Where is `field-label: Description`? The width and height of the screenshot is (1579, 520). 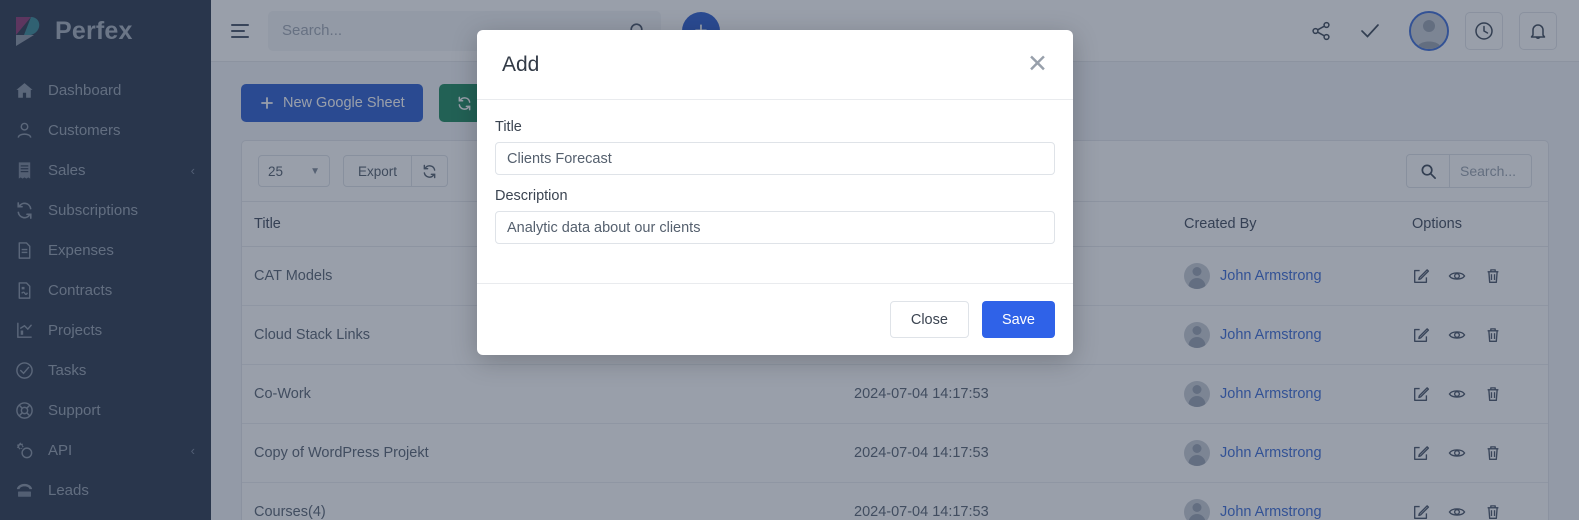 field-label: Description is located at coordinates (531, 196).